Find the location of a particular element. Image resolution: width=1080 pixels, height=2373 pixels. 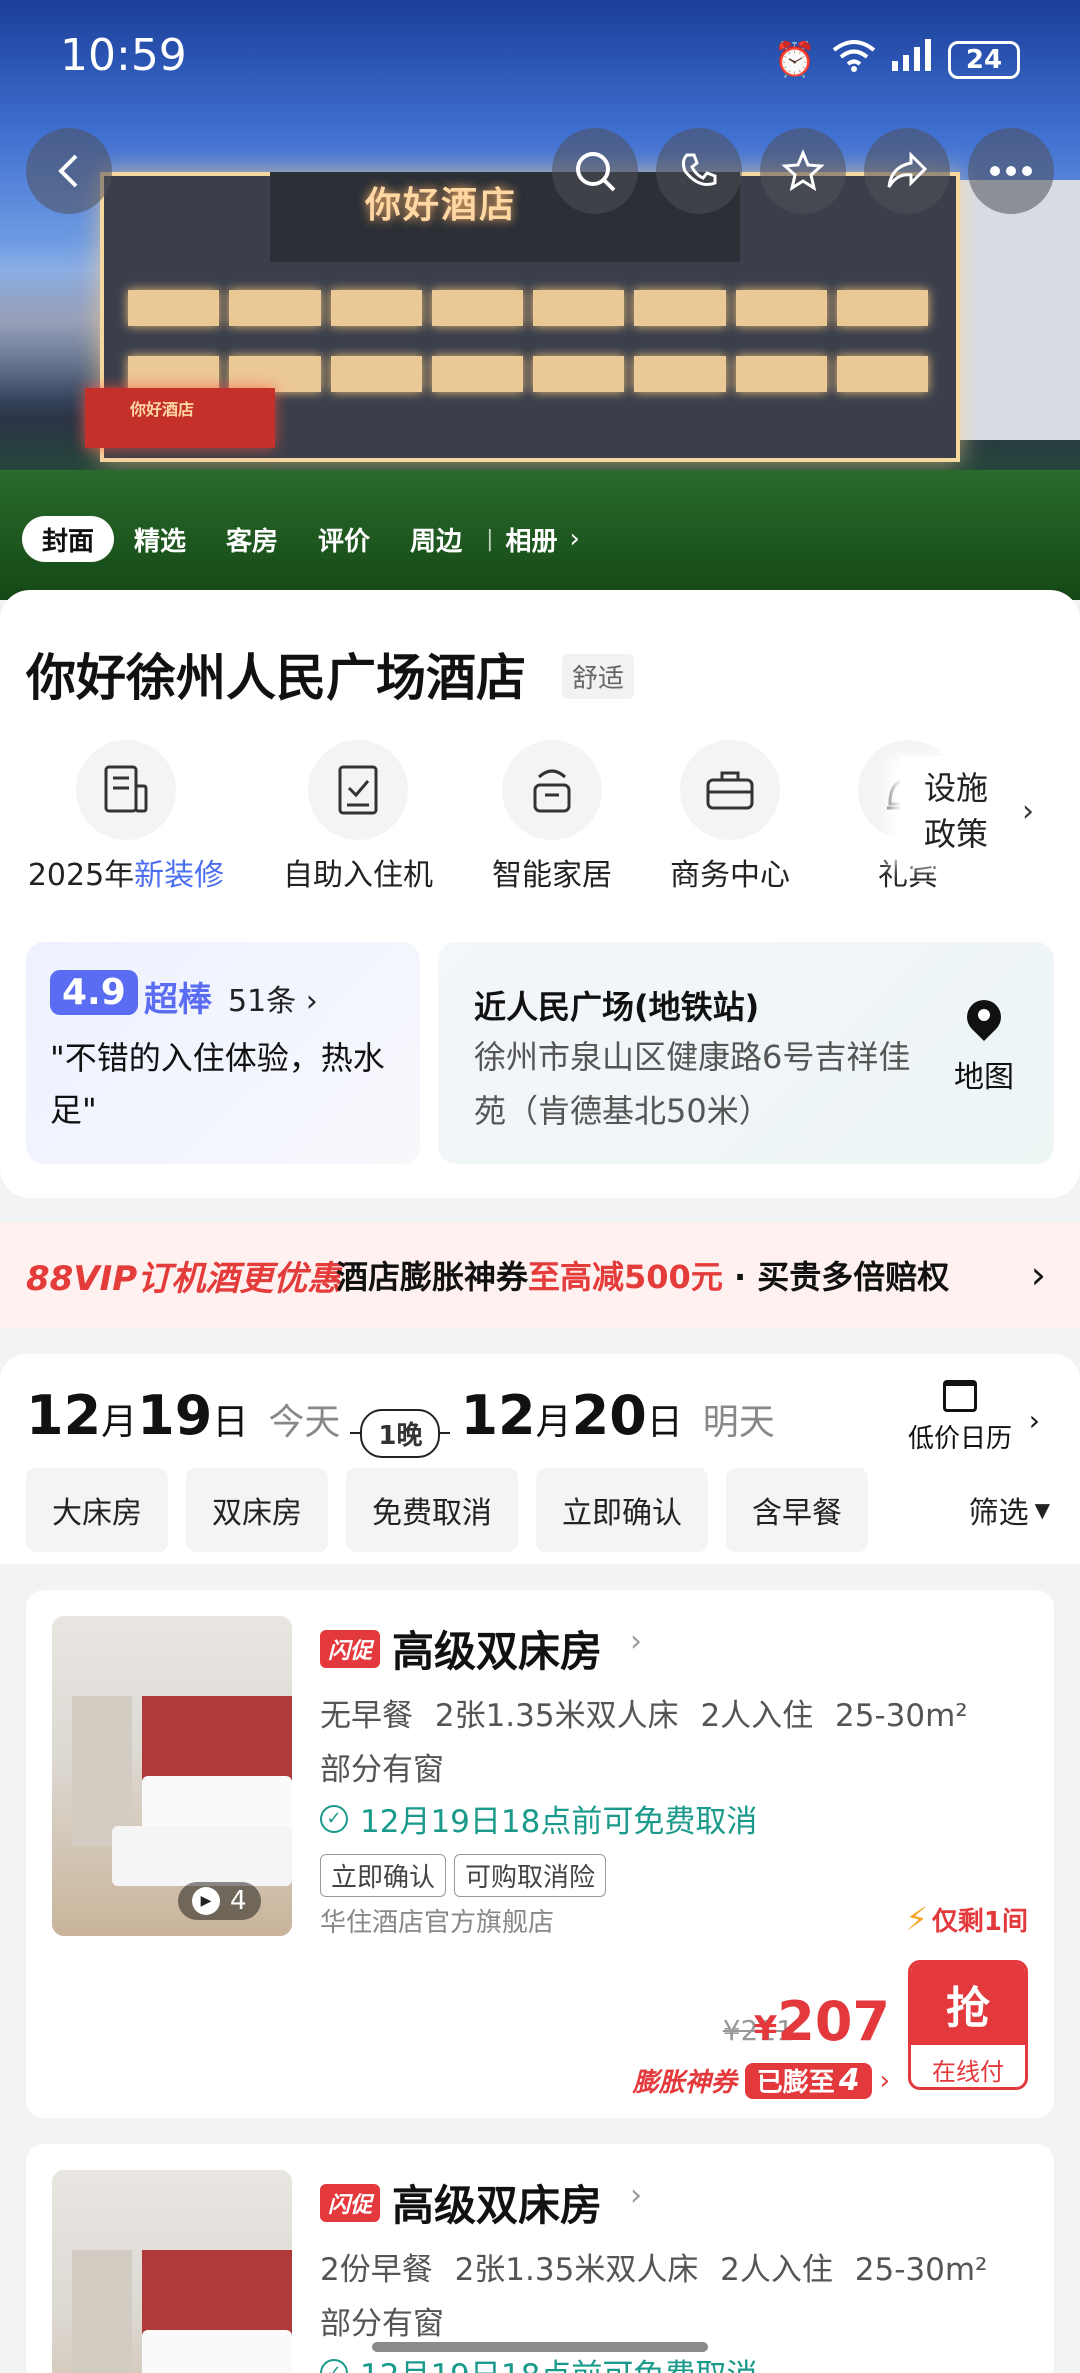

check-circle-icon: ✓ is located at coordinates (334, 1818).